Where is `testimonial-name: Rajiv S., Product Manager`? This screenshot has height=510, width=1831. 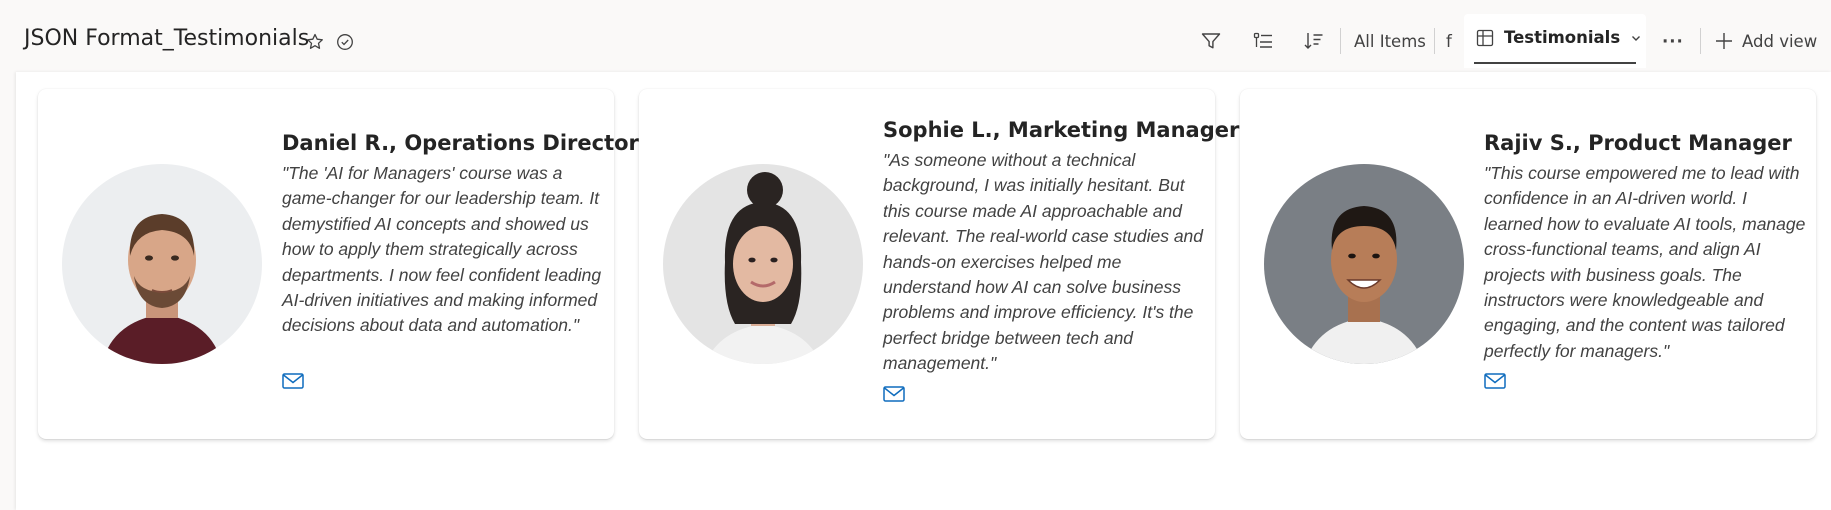 testimonial-name: Rajiv S., Product Manager is located at coordinates (1638, 143).